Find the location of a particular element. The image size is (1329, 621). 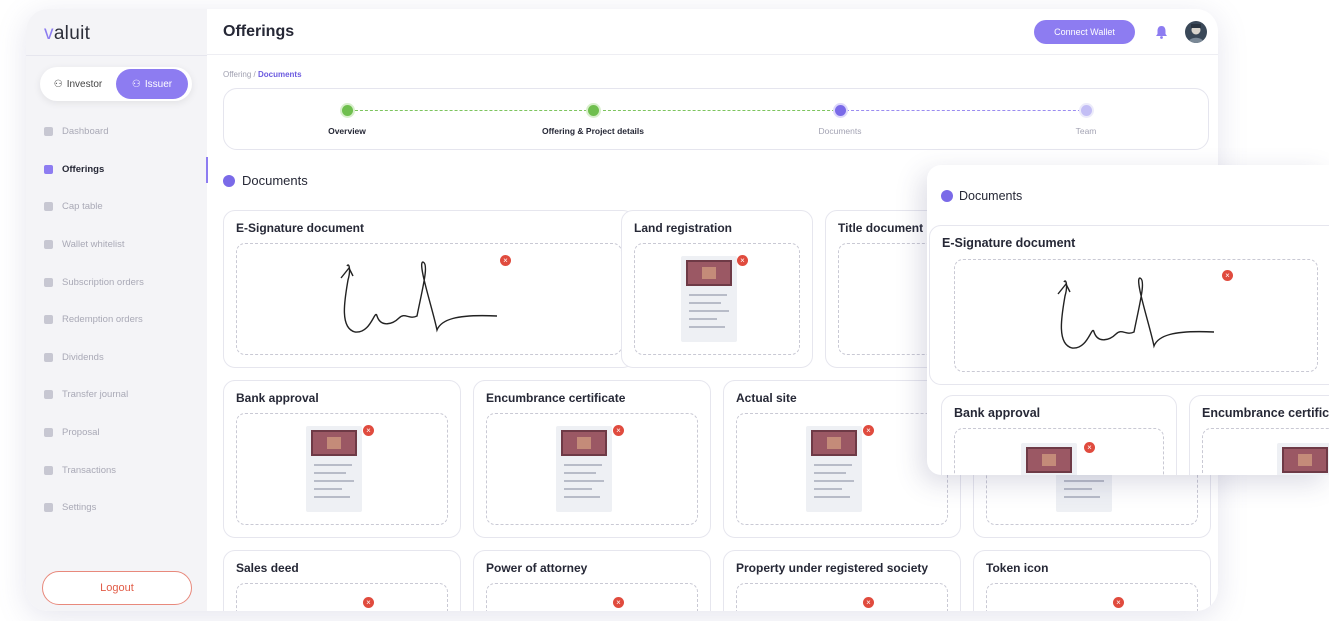

step-label-team: Team is located at coordinates (1086, 131).